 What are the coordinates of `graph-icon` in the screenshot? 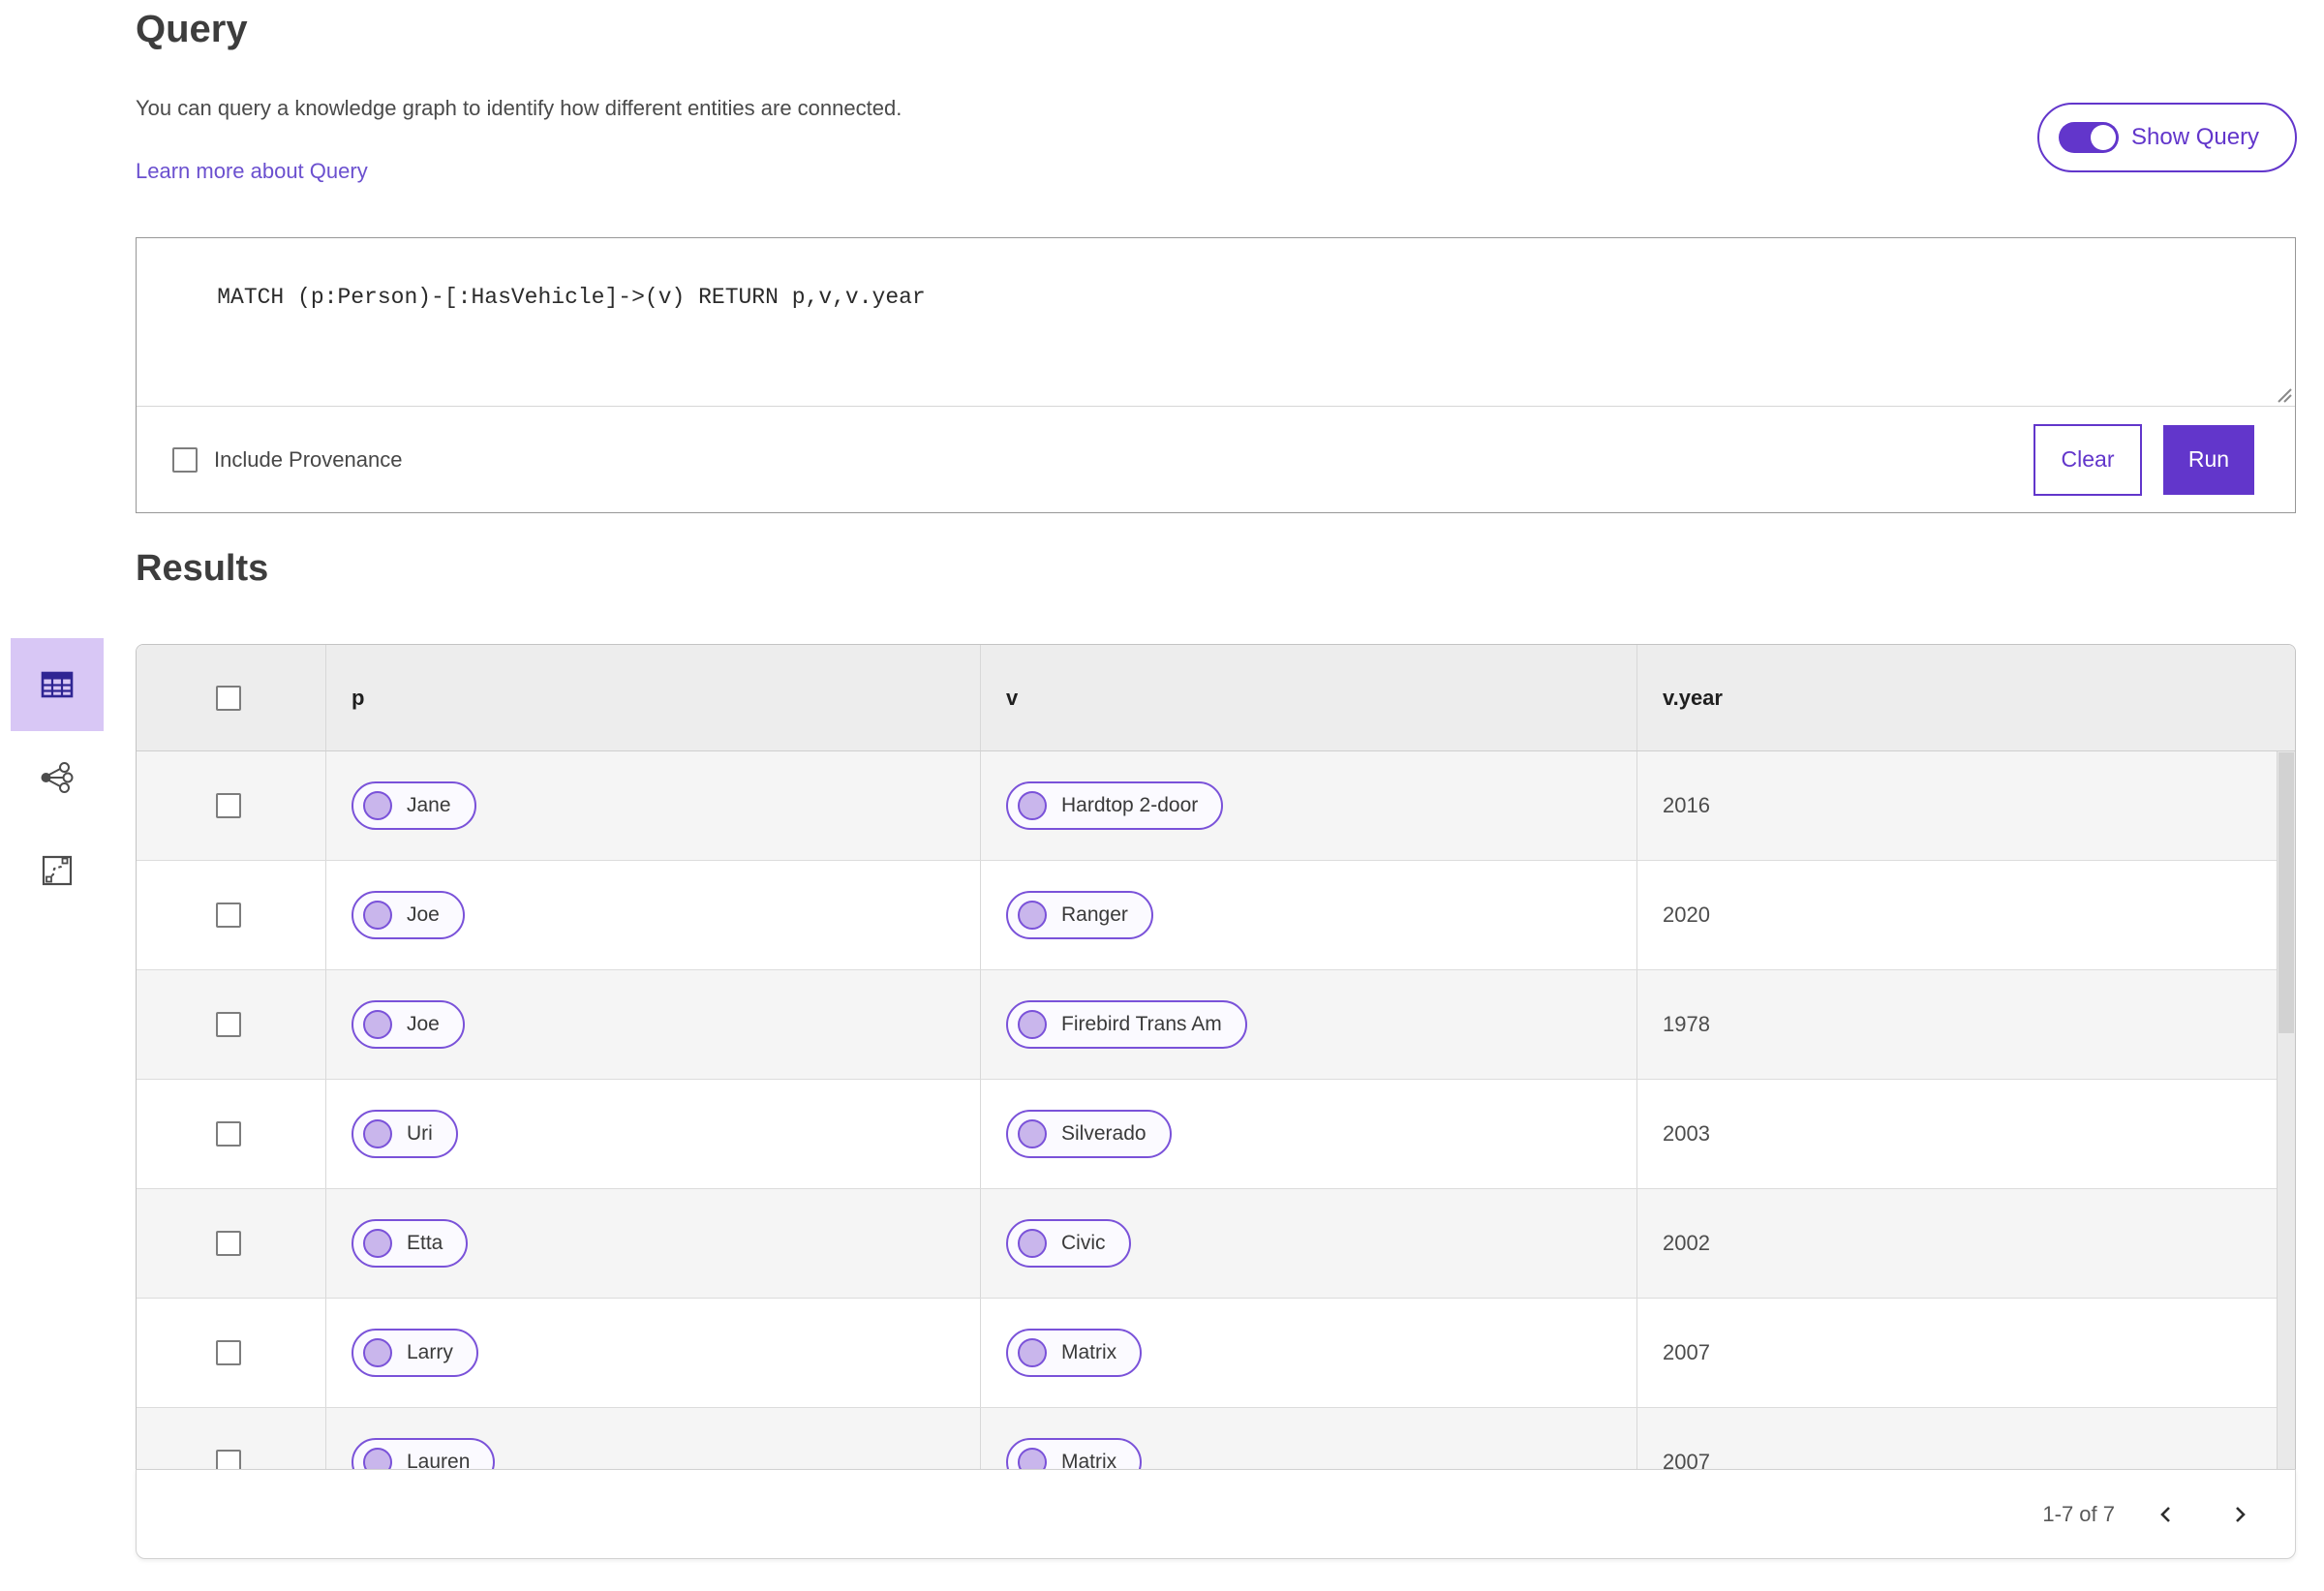 It's located at (58, 777).